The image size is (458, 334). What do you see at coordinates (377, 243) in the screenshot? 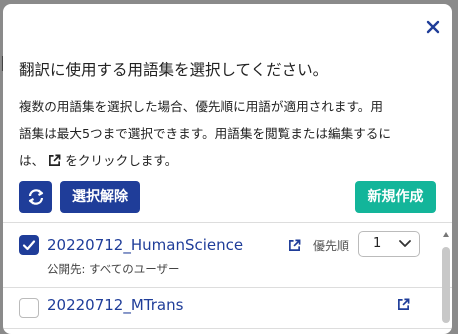
I see `priority-value: 1` at bounding box center [377, 243].